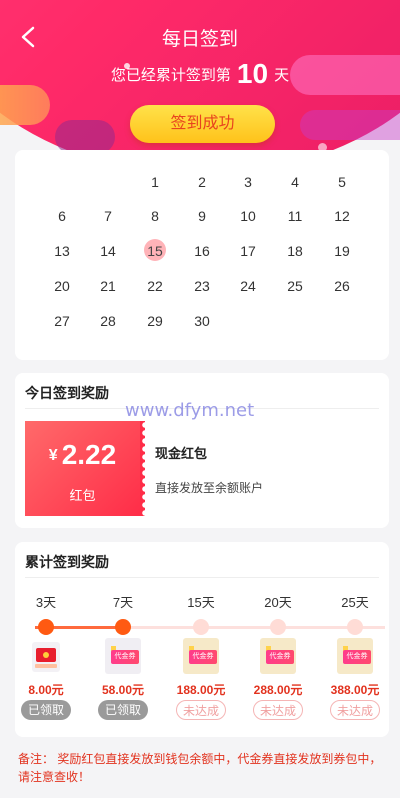  Describe the element at coordinates (355, 602) in the screenshot. I see `milestone-days: 25天` at that location.